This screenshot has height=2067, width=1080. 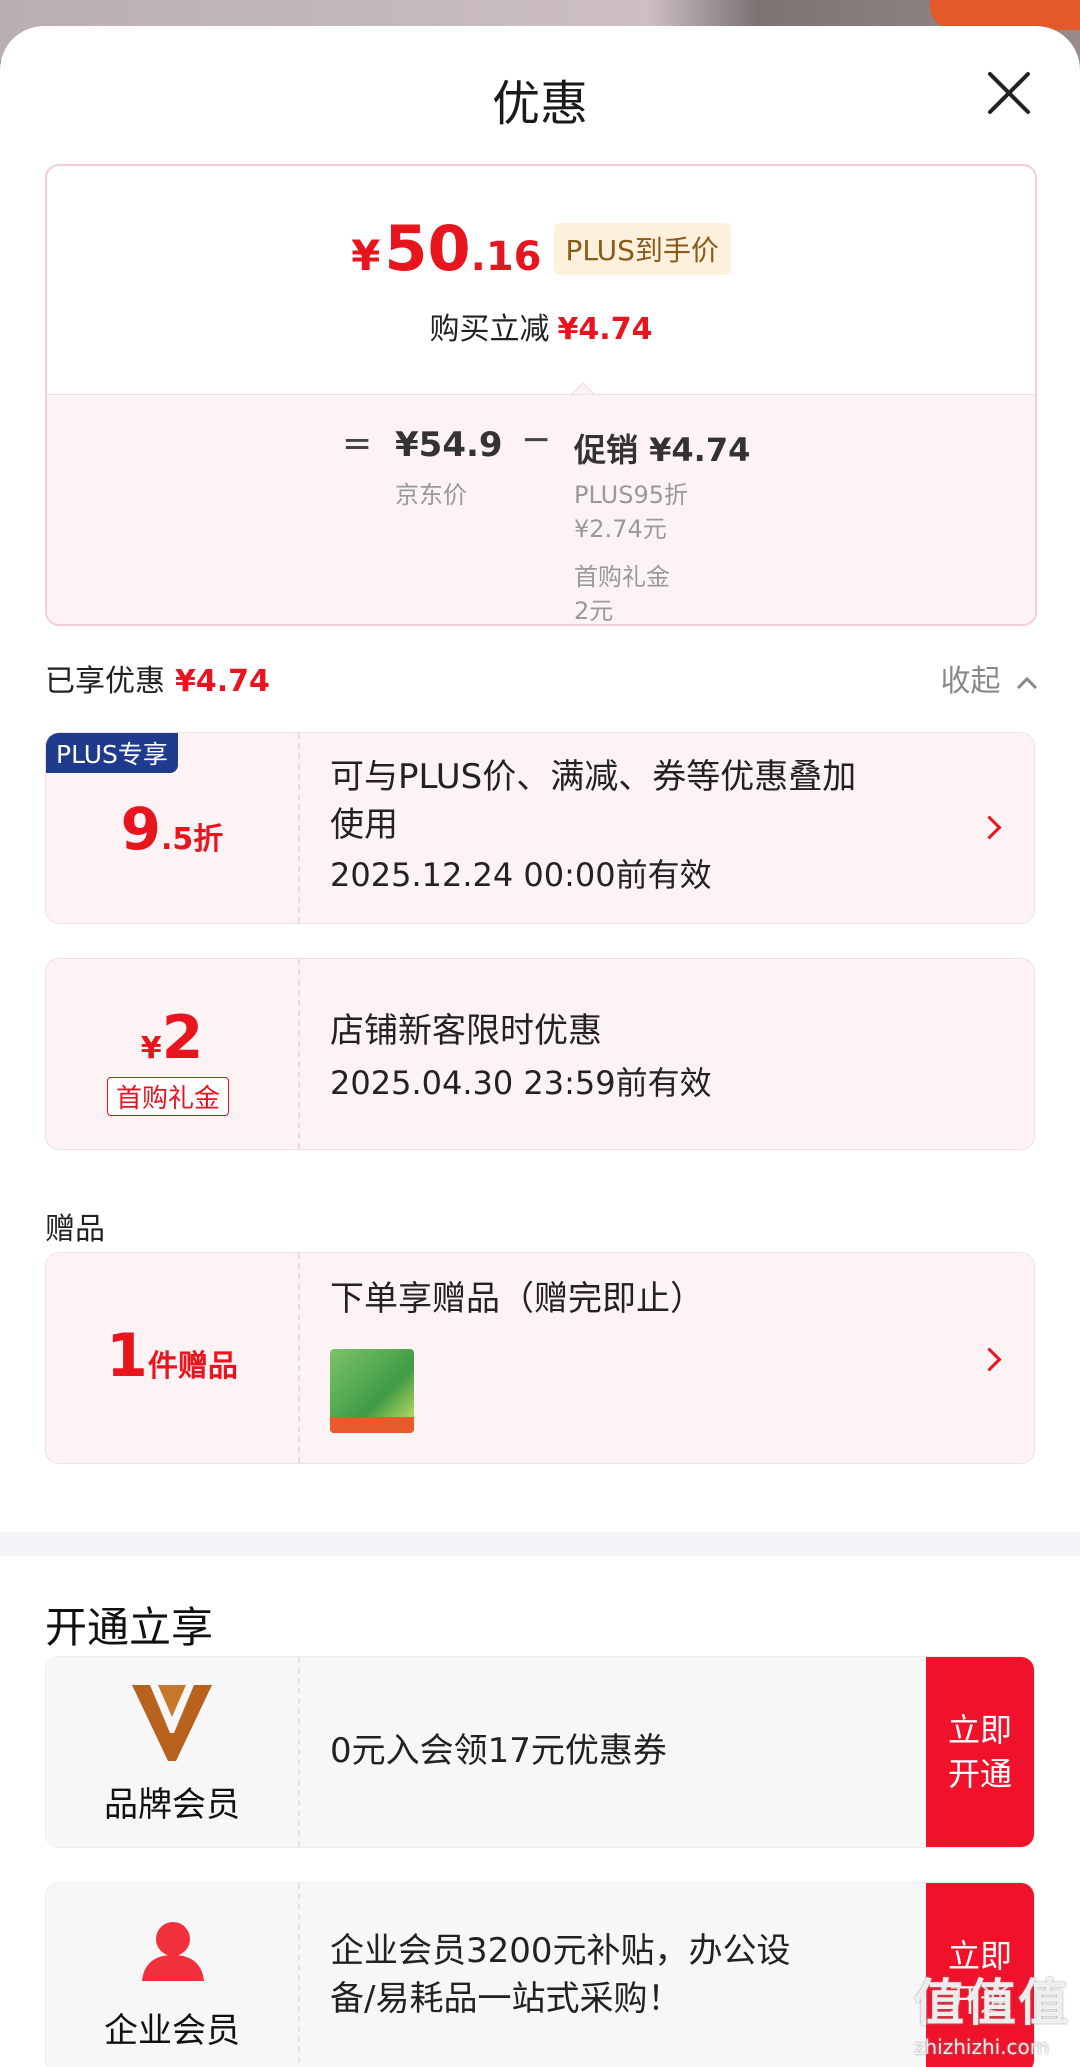 What do you see at coordinates (105, 681) in the screenshot?
I see `enjoyed-label: 已享优惠` at bounding box center [105, 681].